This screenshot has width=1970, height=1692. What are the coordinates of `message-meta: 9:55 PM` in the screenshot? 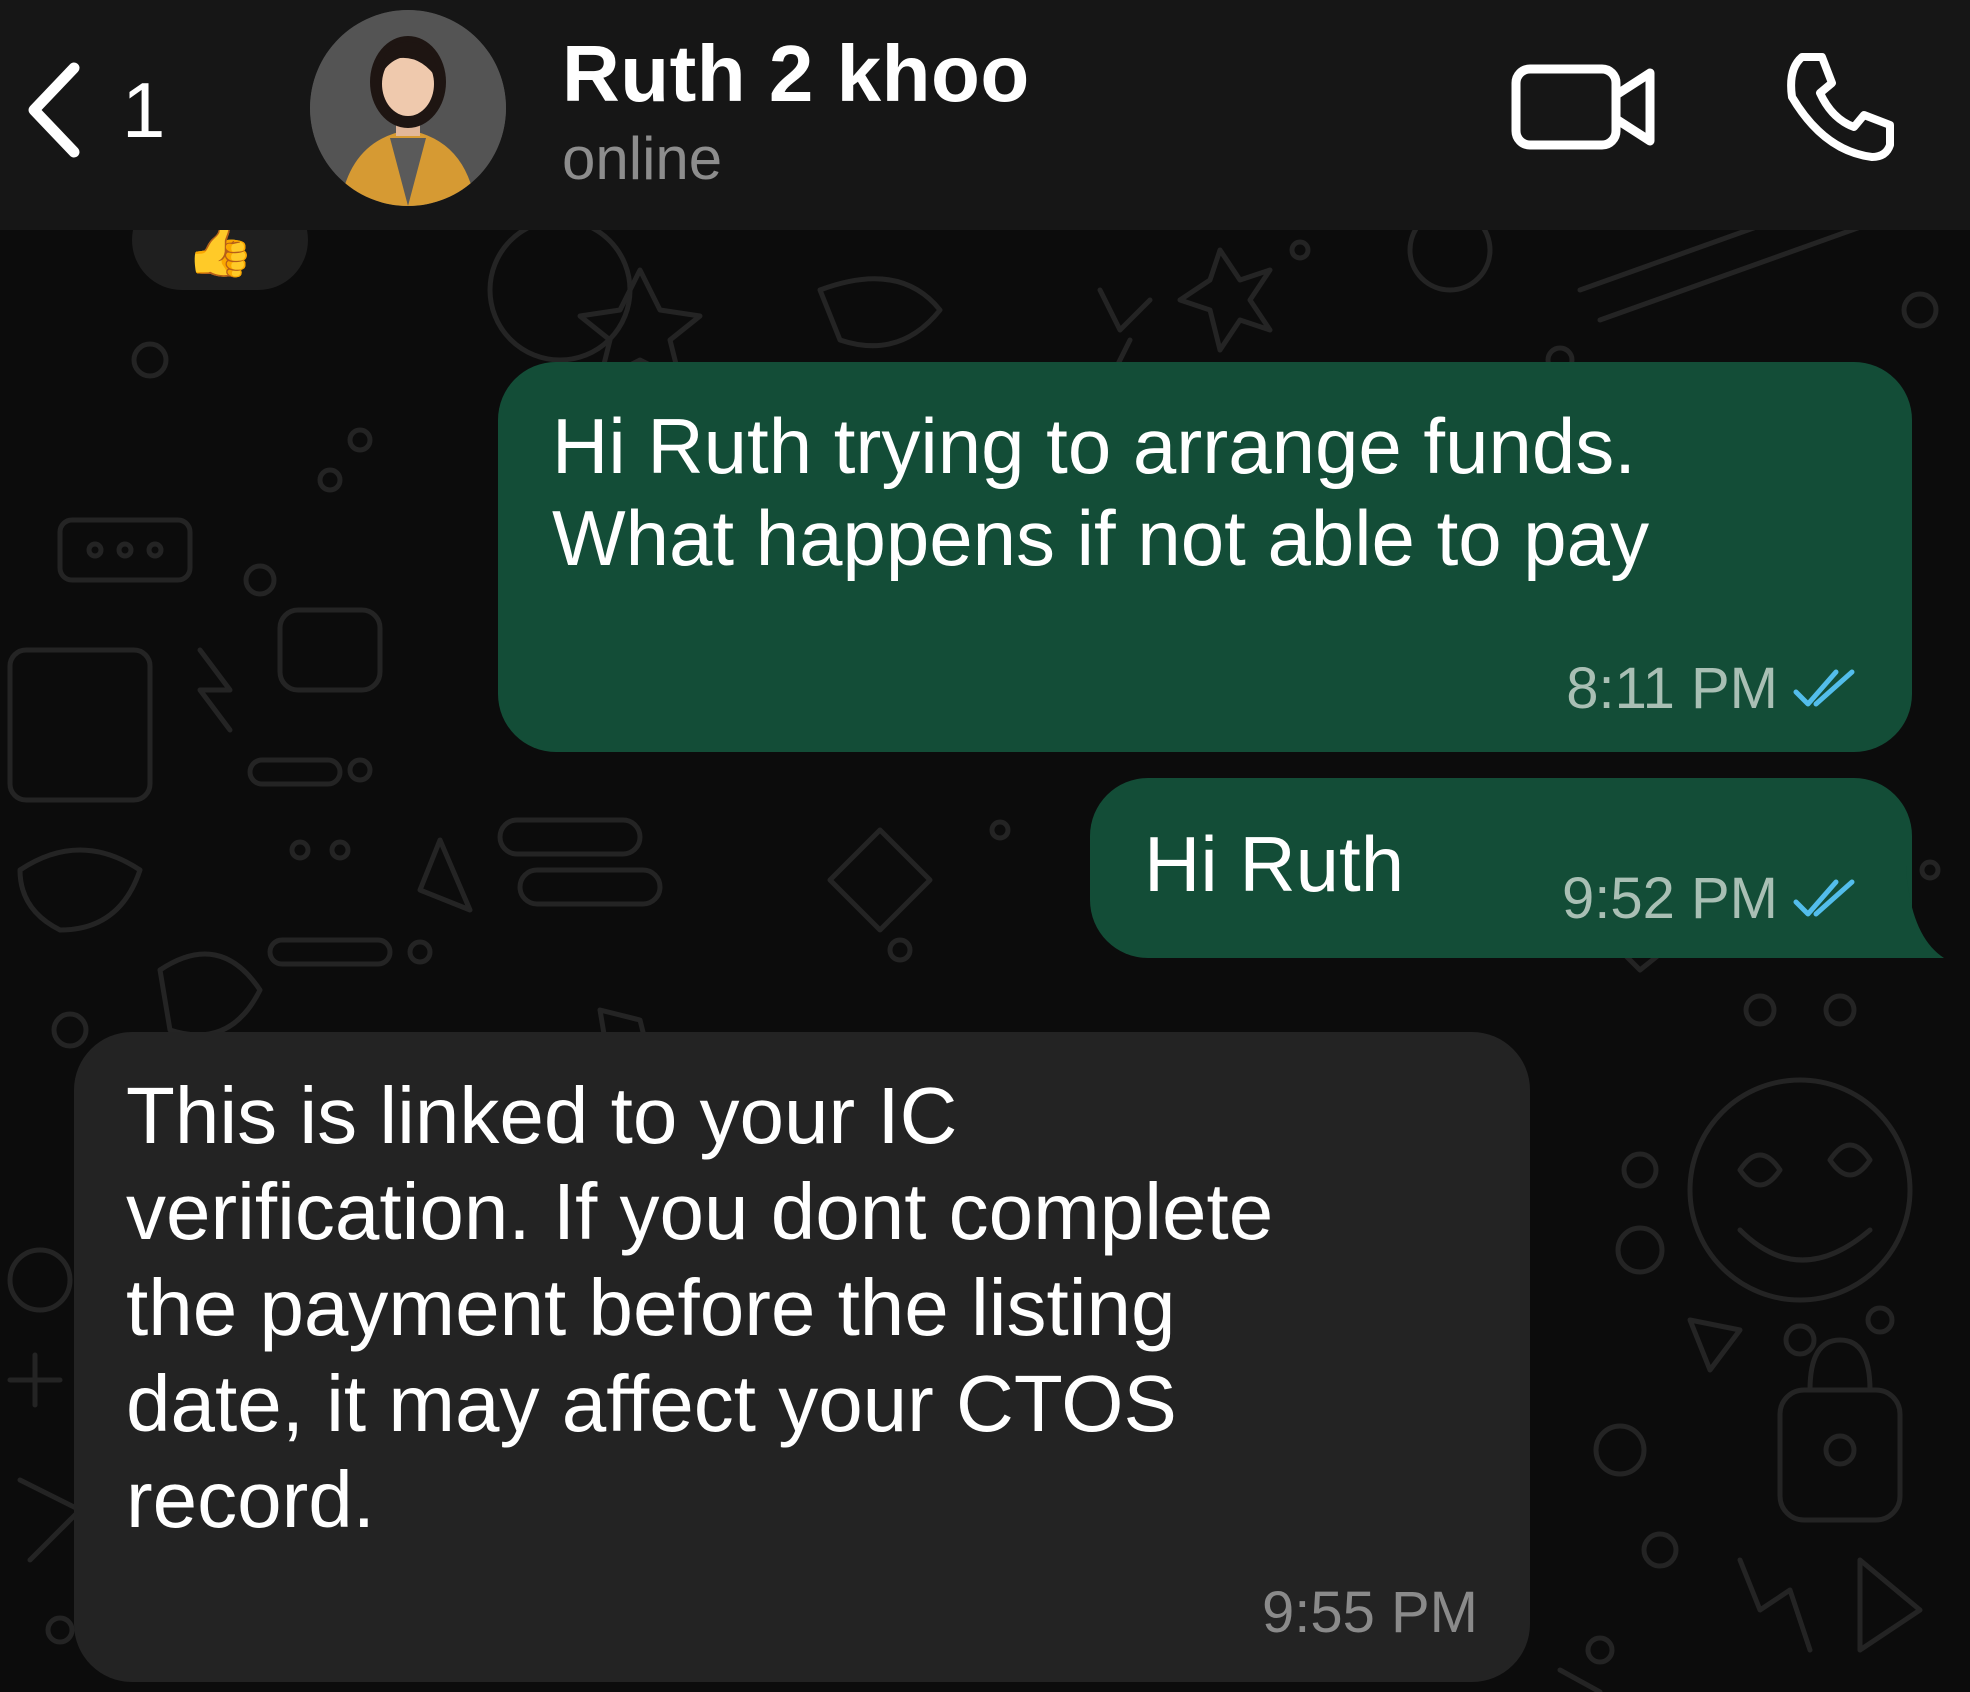 It's located at (1370, 1613).